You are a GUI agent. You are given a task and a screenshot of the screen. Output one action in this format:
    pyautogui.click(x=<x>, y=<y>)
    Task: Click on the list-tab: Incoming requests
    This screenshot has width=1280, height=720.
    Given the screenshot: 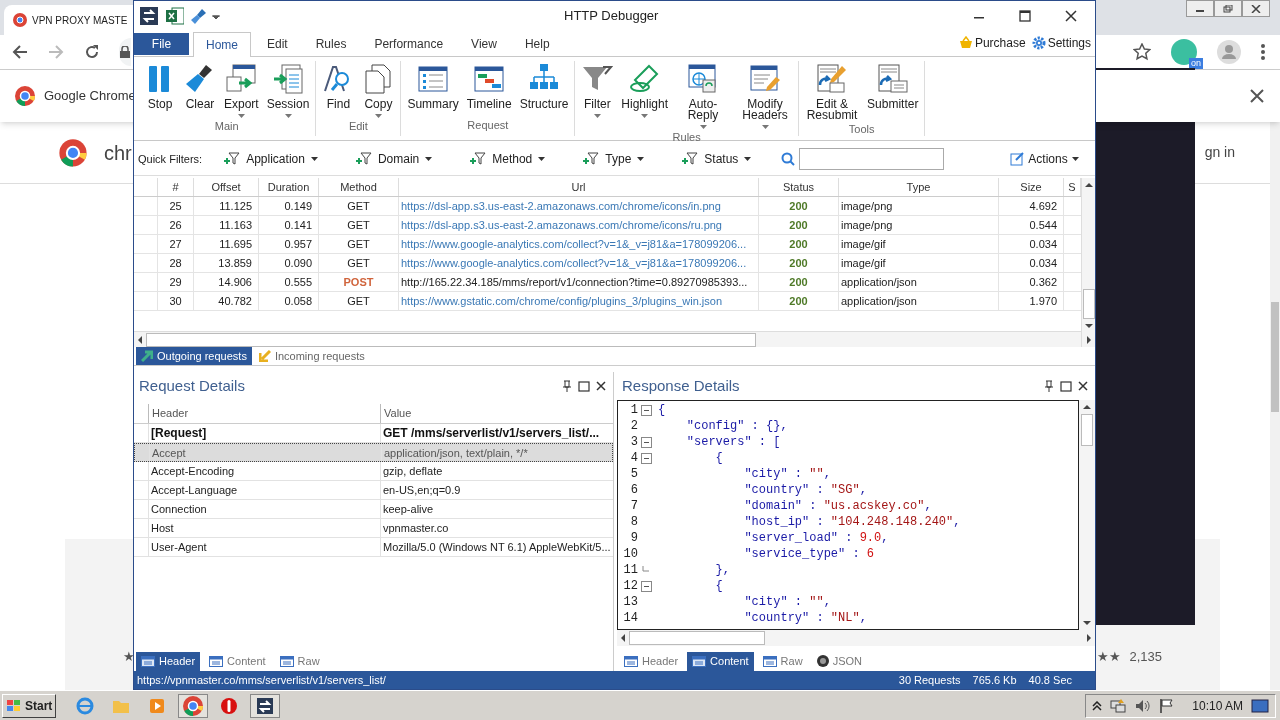 What is the action you would take?
    pyautogui.click(x=311, y=356)
    